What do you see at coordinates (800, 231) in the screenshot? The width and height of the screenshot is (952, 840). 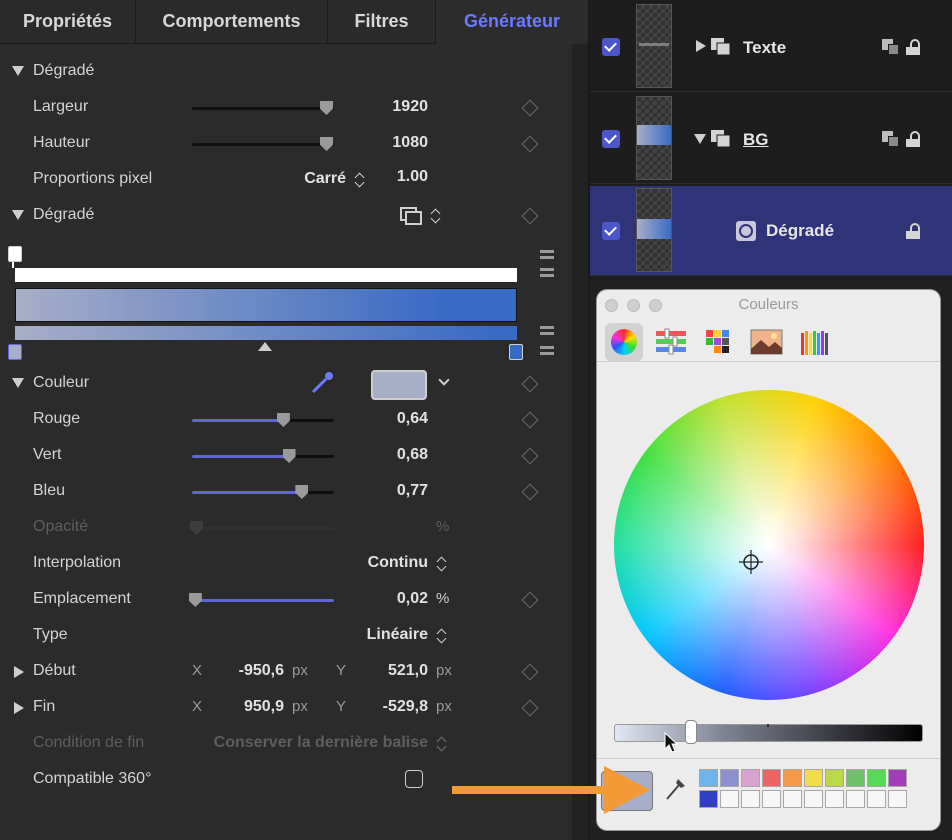 I see `layer-name: Dégradé` at bounding box center [800, 231].